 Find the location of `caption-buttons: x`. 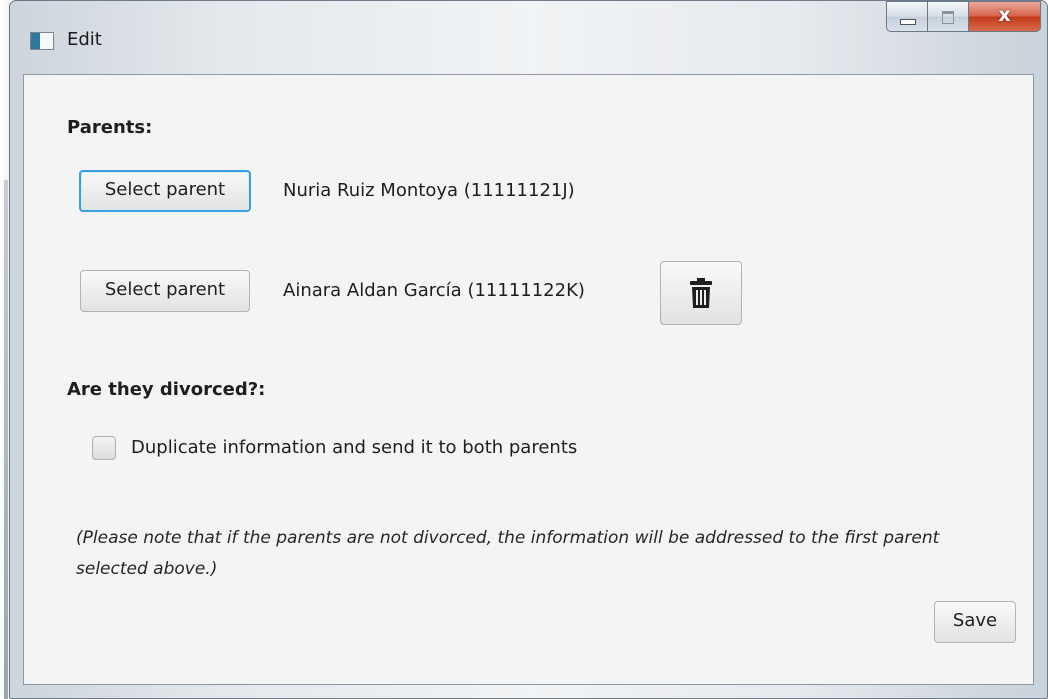

caption-buttons: x is located at coordinates (963, 17).